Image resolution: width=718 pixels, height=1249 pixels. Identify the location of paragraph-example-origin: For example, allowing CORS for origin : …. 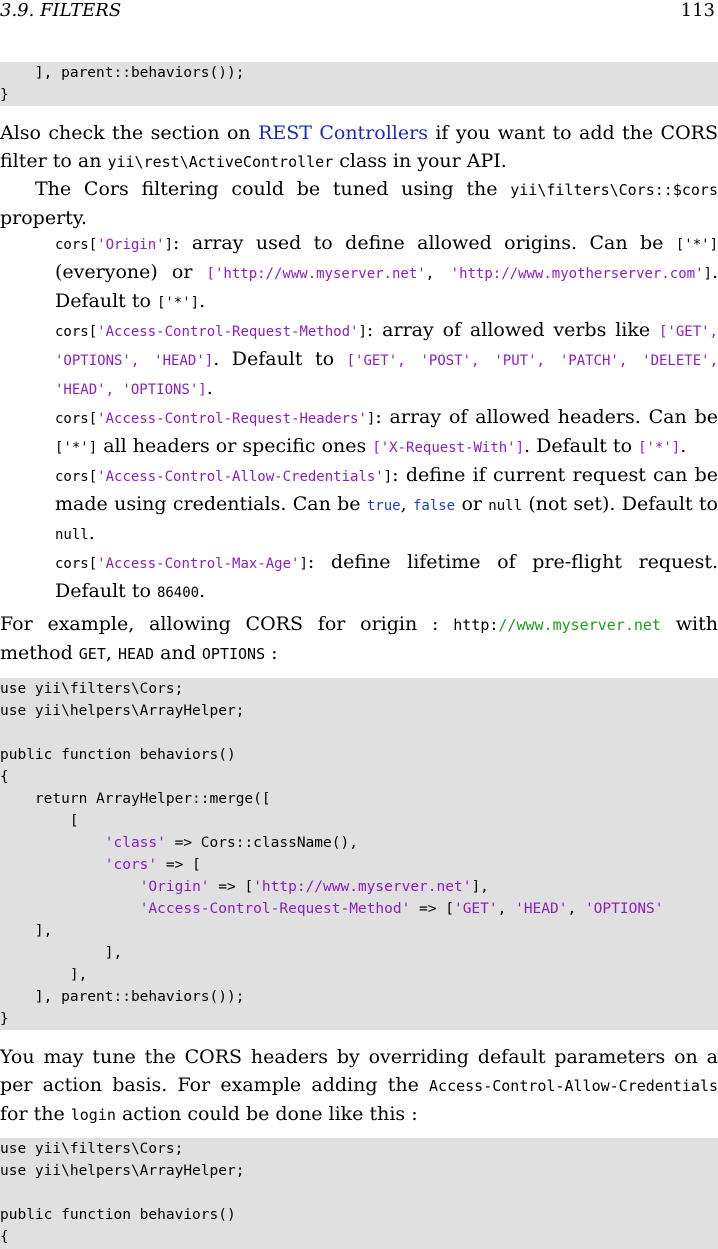
(359, 638).